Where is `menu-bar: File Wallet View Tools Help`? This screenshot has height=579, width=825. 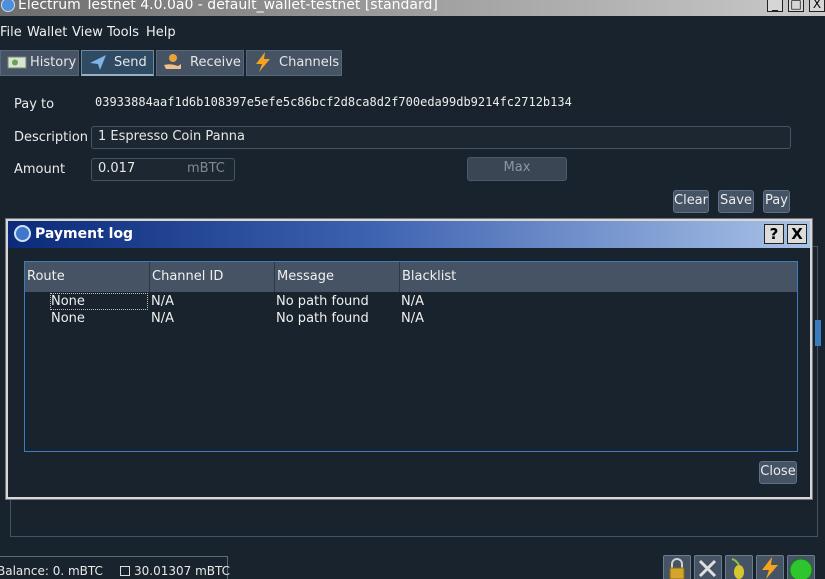 menu-bar: File Wallet View Tools Help is located at coordinates (412, 33).